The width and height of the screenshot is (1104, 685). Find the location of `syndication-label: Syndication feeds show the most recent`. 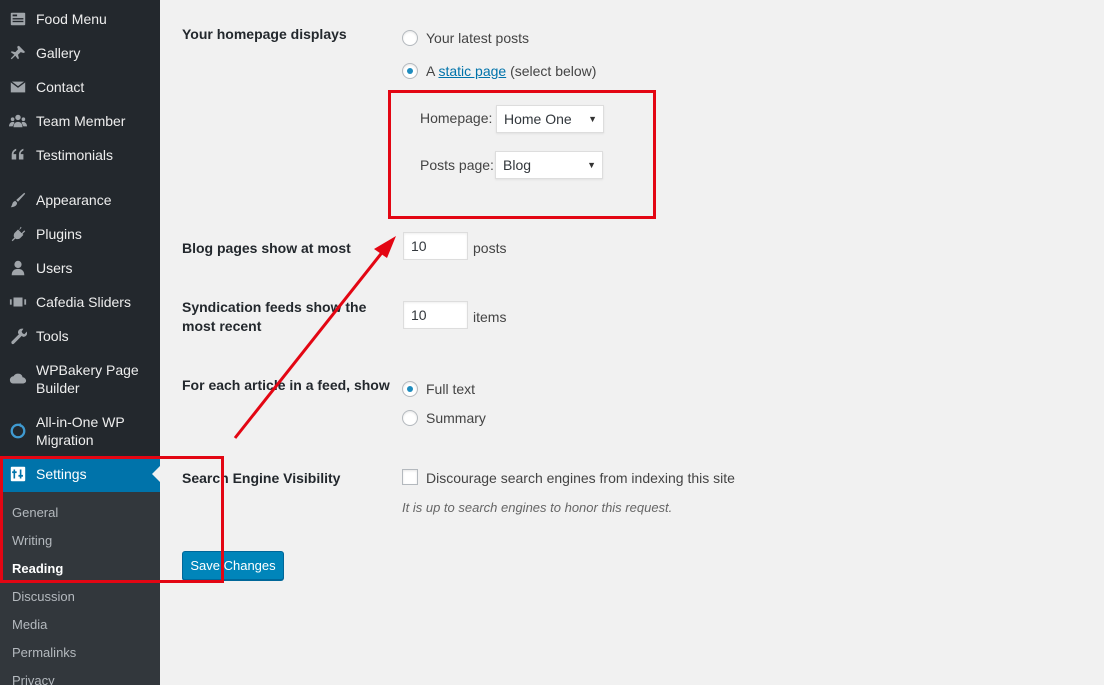

syndication-label: Syndication feeds show the most recent is located at coordinates (274, 316).